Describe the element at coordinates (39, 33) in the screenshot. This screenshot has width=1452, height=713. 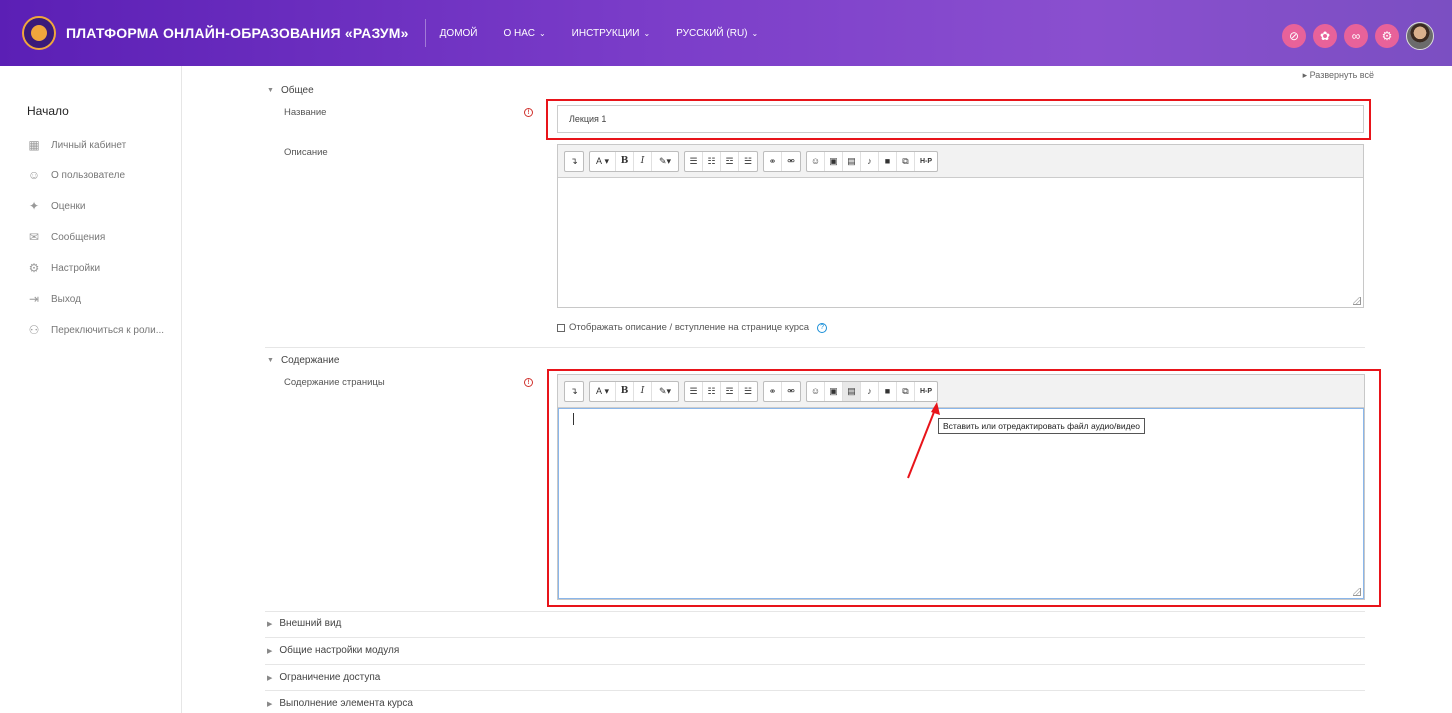
I see `site-logo` at that location.